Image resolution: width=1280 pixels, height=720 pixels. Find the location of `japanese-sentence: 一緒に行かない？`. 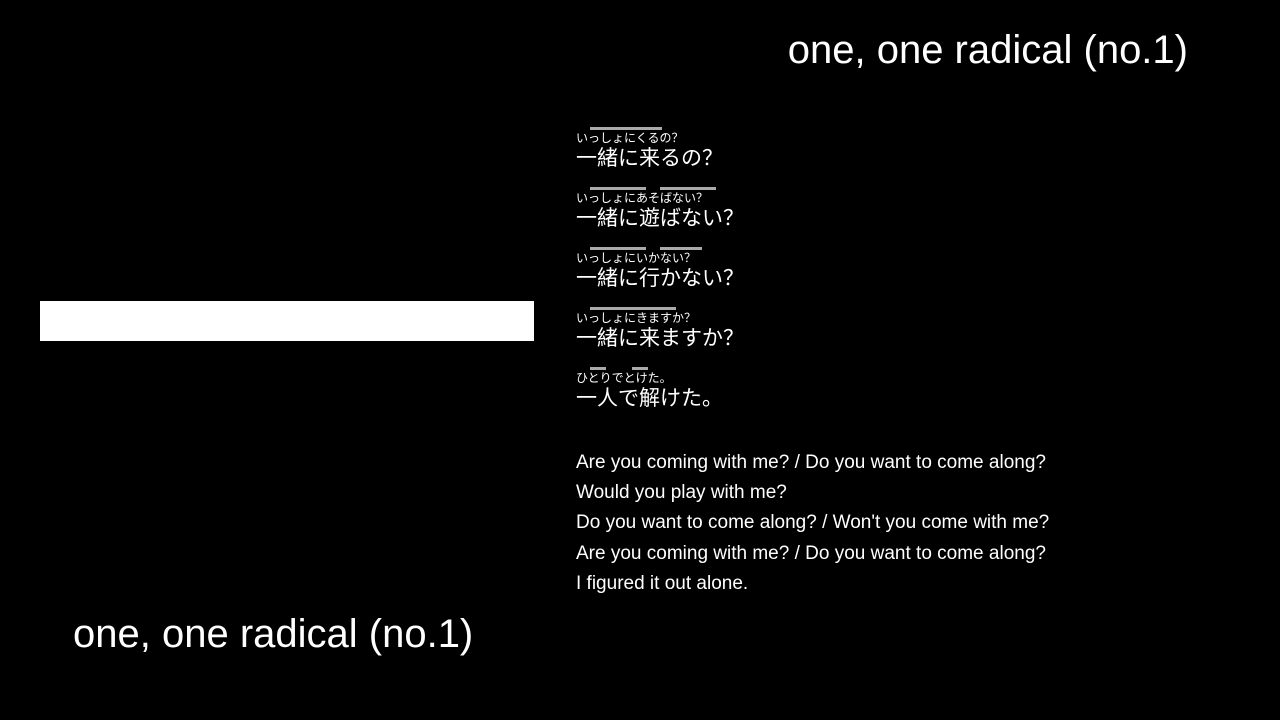

japanese-sentence: 一緒に行かない？ is located at coordinates (660, 278).